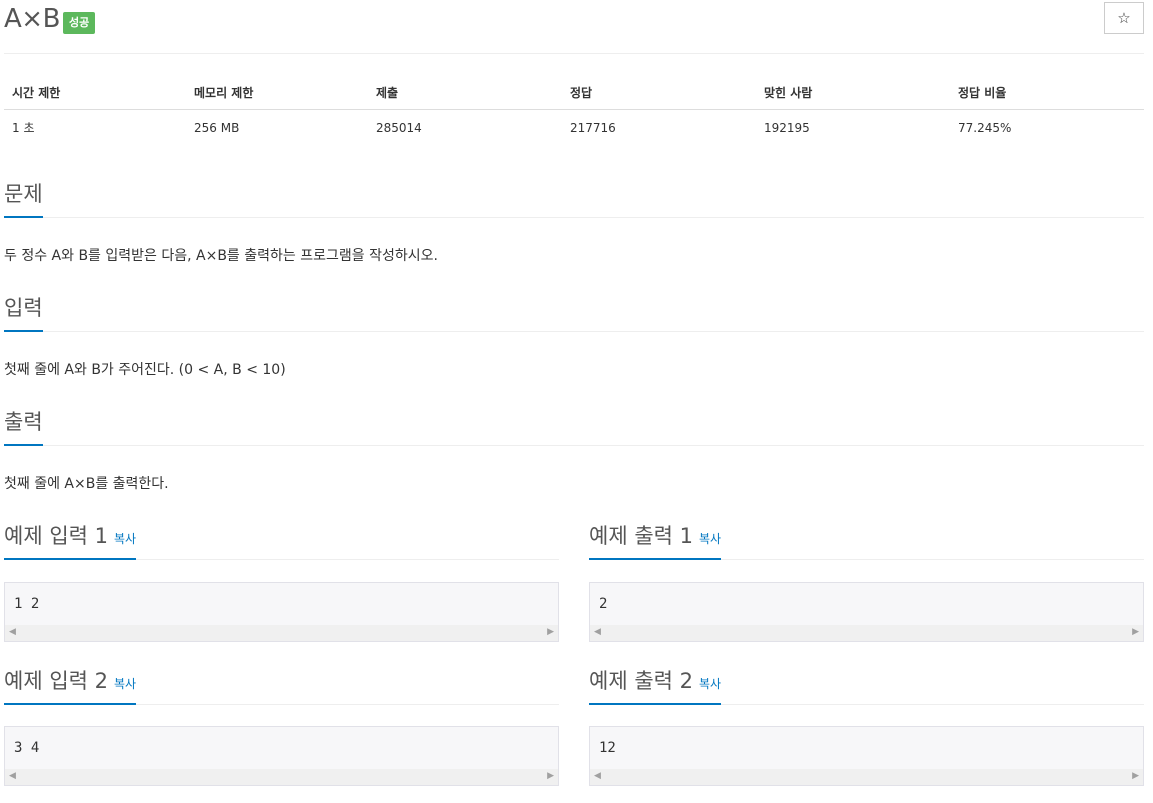 The image size is (1153, 803). I want to click on time-limit-header: 시간 제한, so click(95, 93).